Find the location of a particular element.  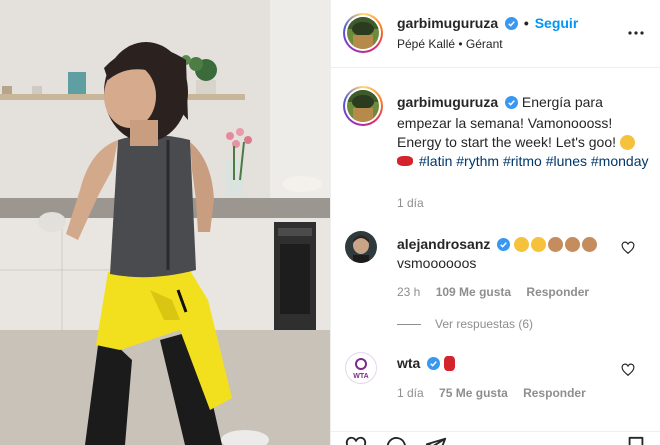

follow-button: Seguir is located at coordinates (557, 23).